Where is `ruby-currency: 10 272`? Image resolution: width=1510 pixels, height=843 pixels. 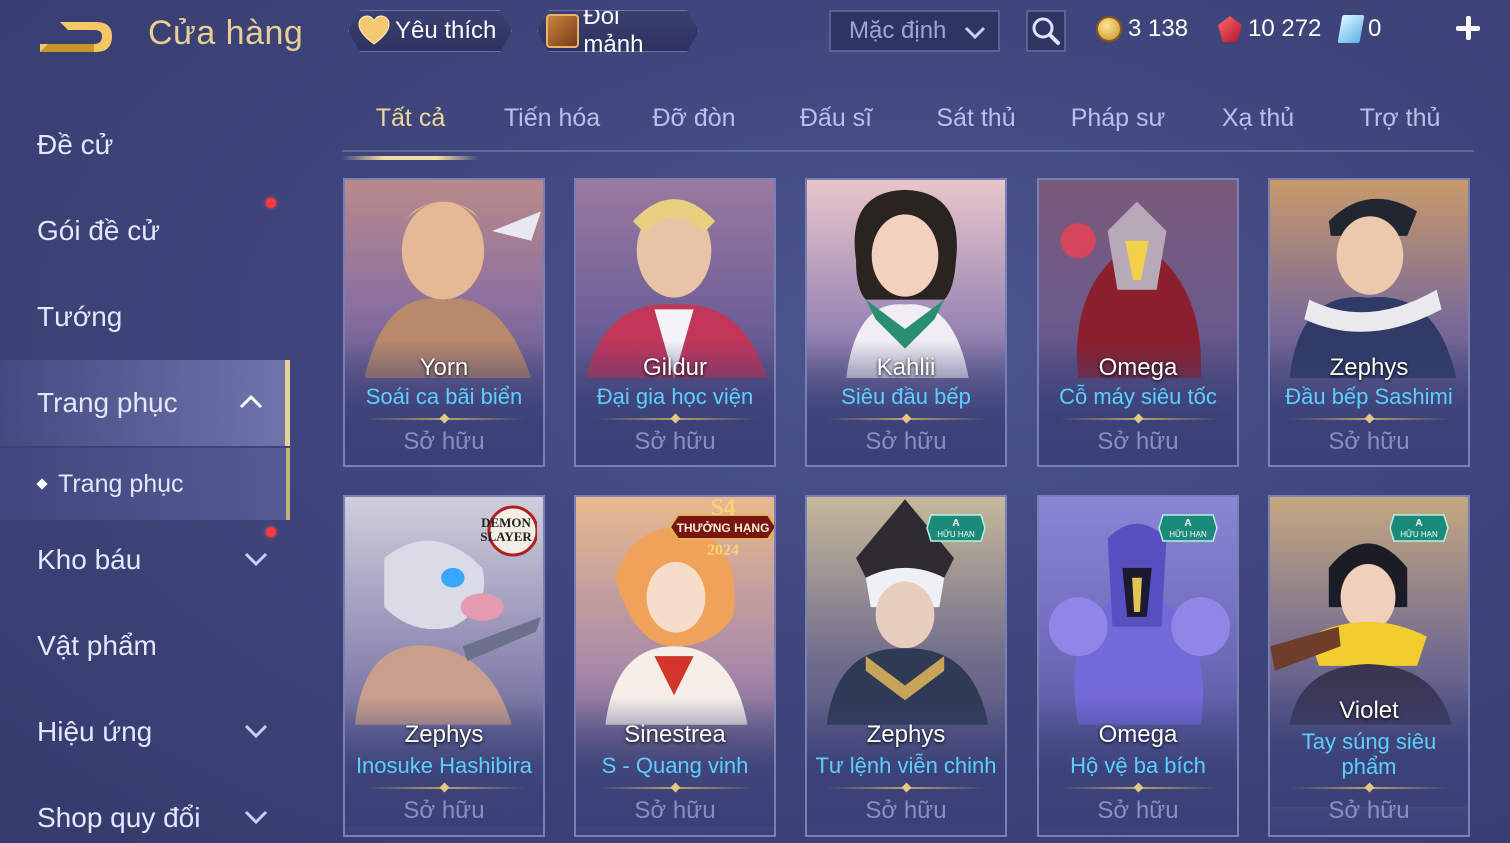 ruby-currency: 10 272 is located at coordinates (1269, 29).